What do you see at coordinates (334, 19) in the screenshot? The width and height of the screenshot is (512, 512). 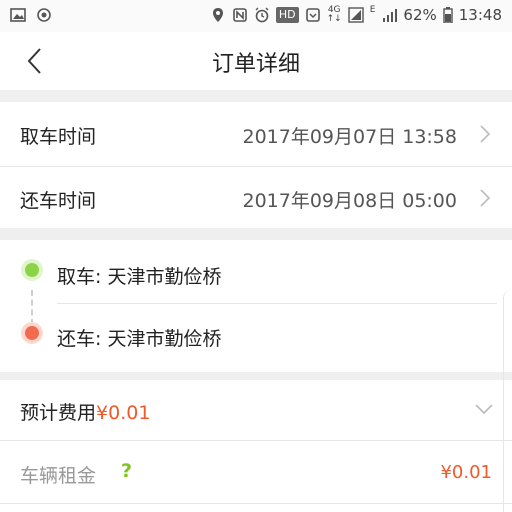 I see `network-4g-arrows: ↑↓` at bounding box center [334, 19].